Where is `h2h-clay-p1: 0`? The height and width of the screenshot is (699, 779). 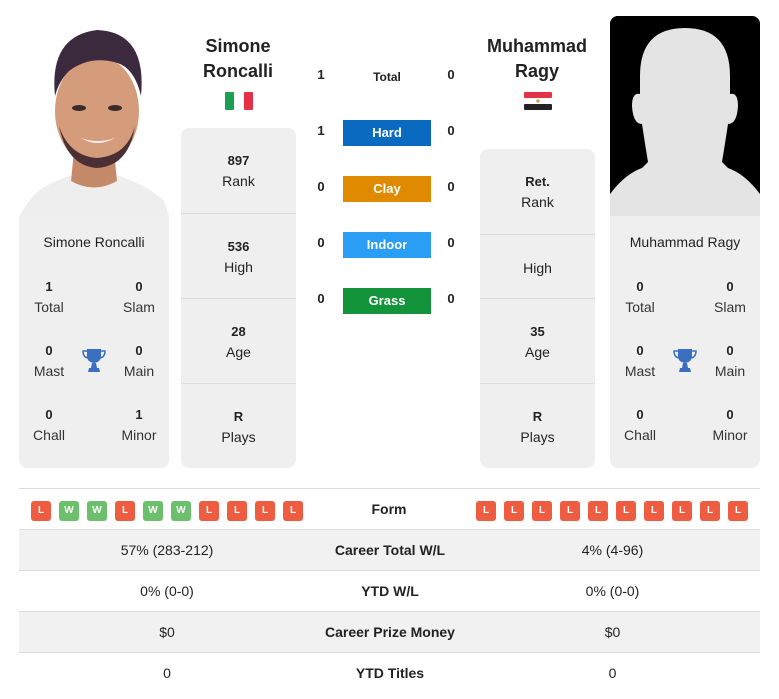
h2h-clay-p1: 0 is located at coordinates (321, 186).